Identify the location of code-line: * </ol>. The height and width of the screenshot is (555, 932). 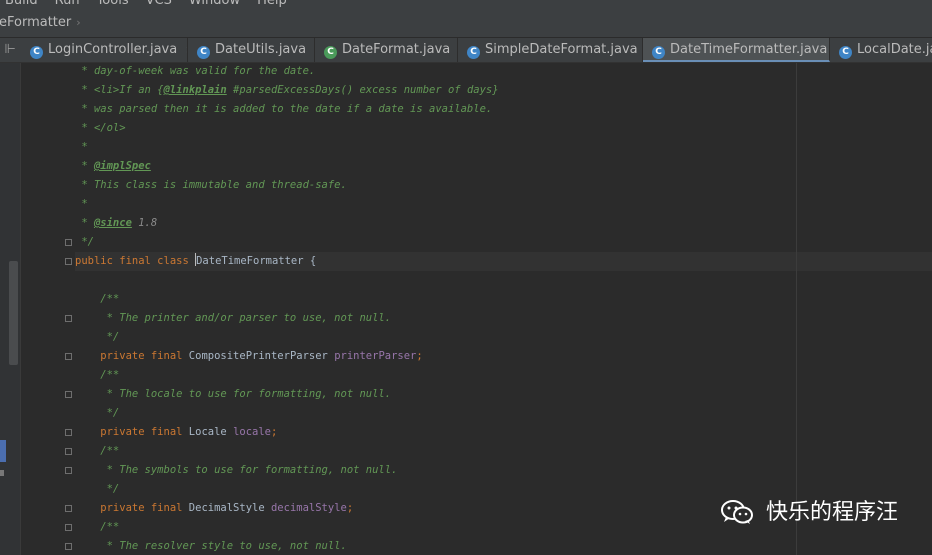
(100, 128).